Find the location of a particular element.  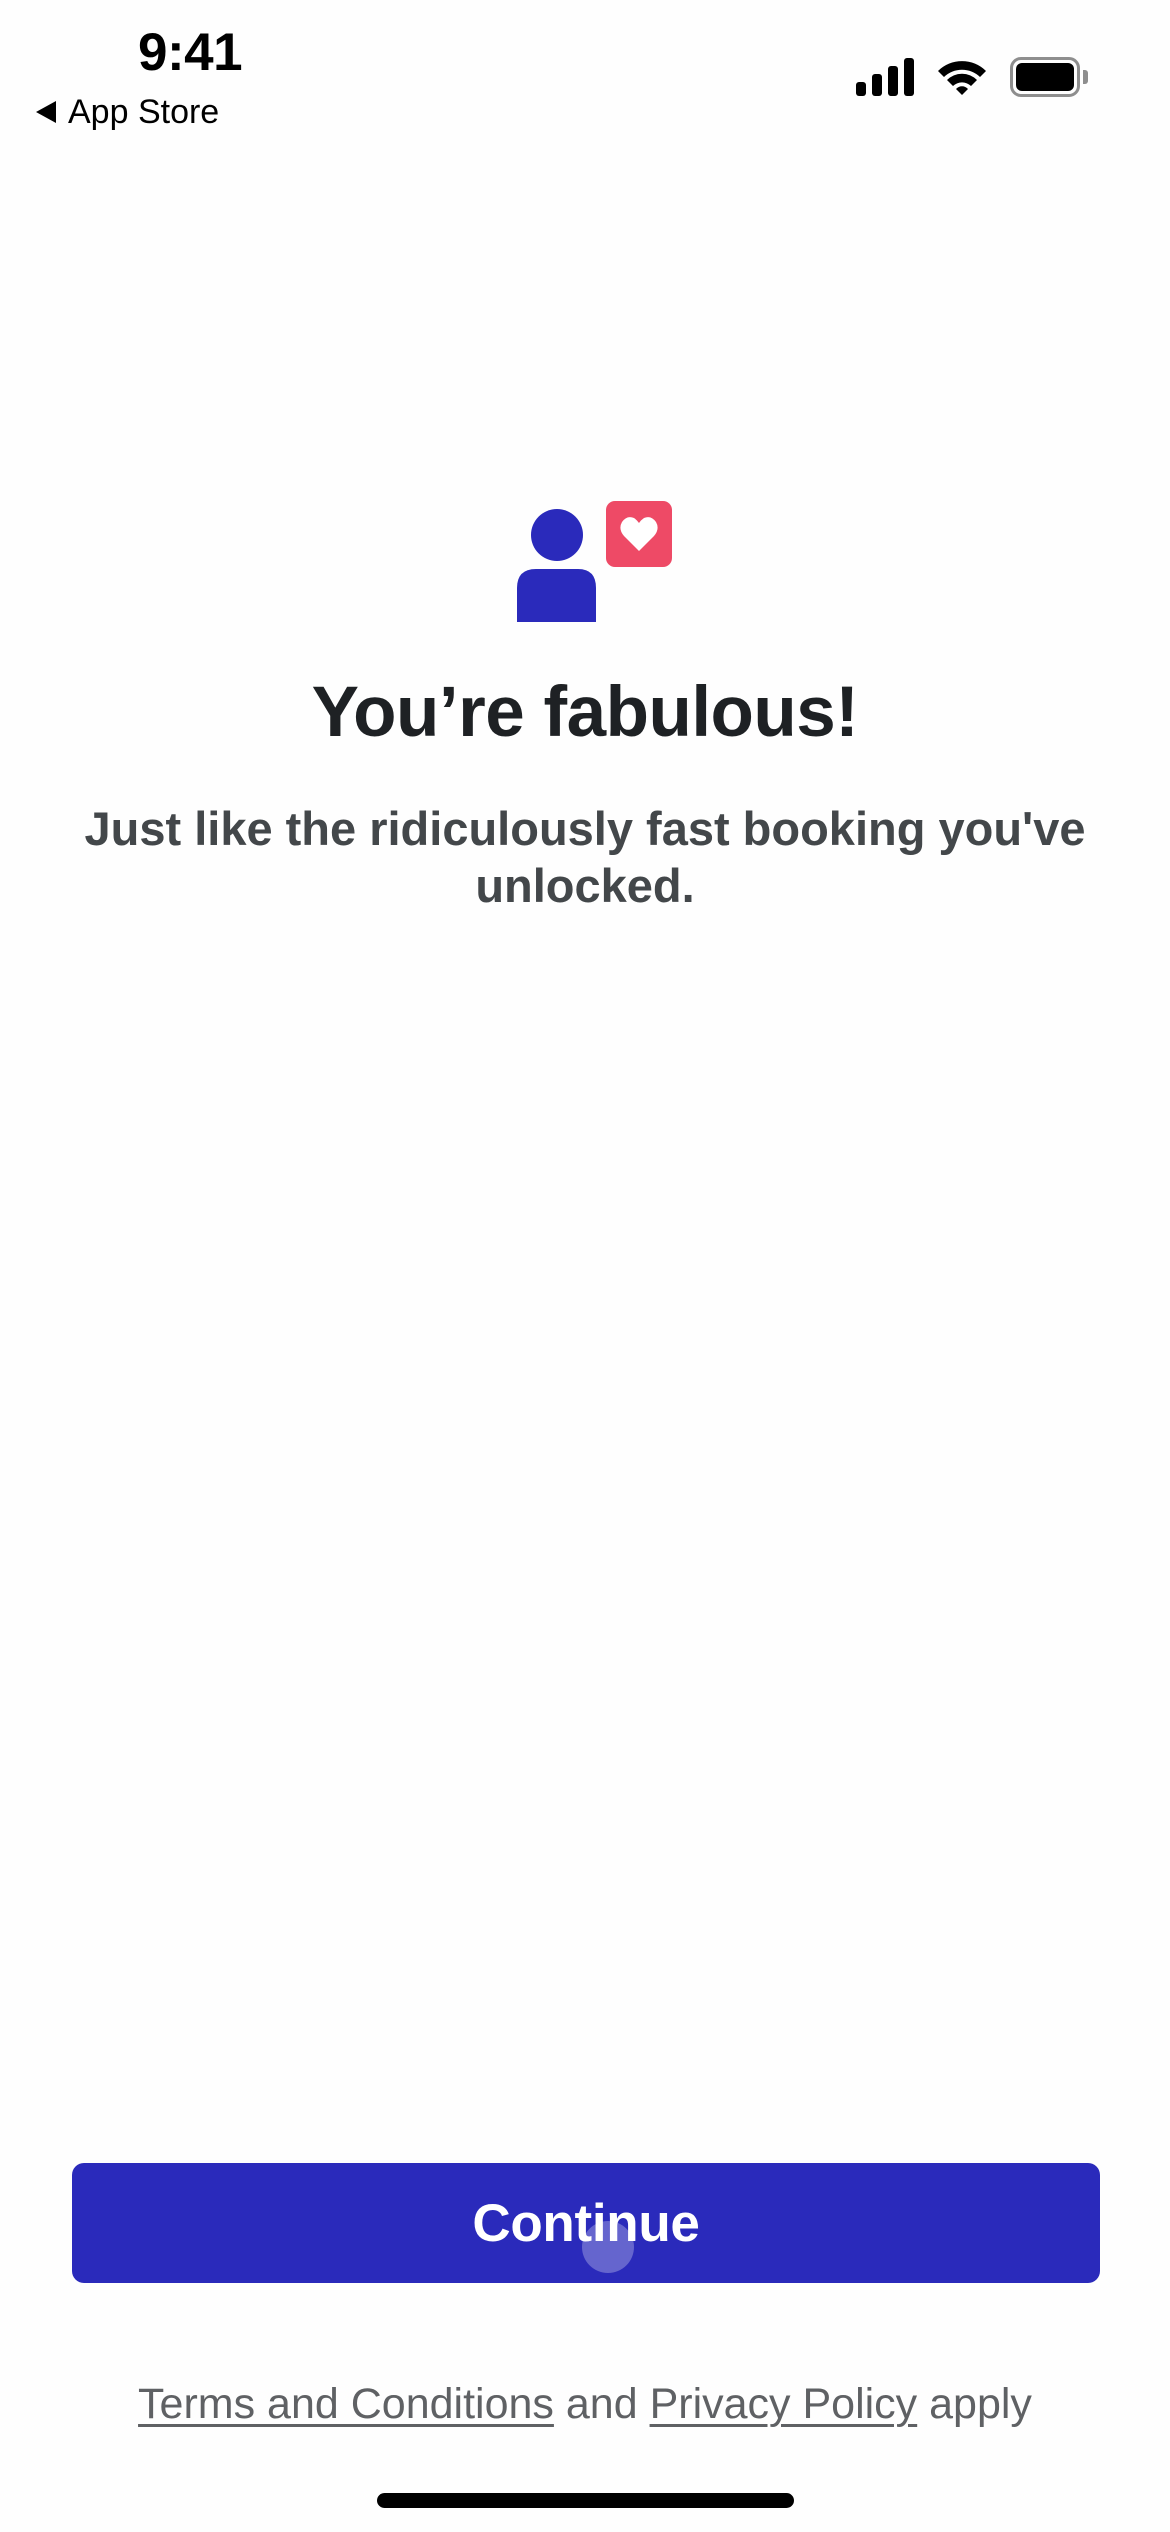

footer-and-text: and is located at coordinates (601, 2404).